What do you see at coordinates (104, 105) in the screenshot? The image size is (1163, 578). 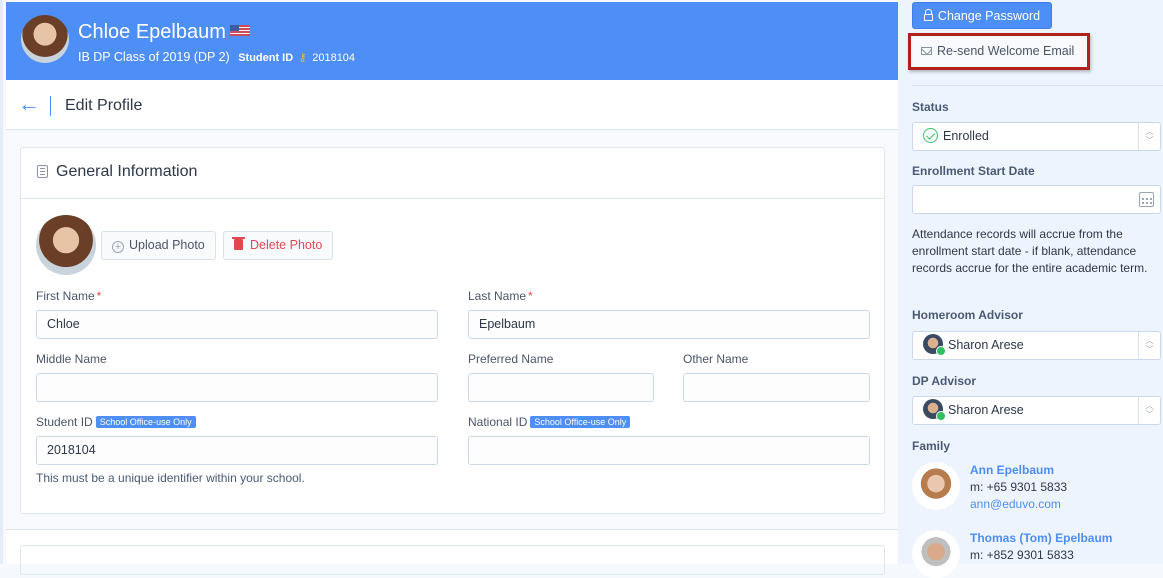 I see `page-title: Edit Profile` at bounding box center [104, 105].